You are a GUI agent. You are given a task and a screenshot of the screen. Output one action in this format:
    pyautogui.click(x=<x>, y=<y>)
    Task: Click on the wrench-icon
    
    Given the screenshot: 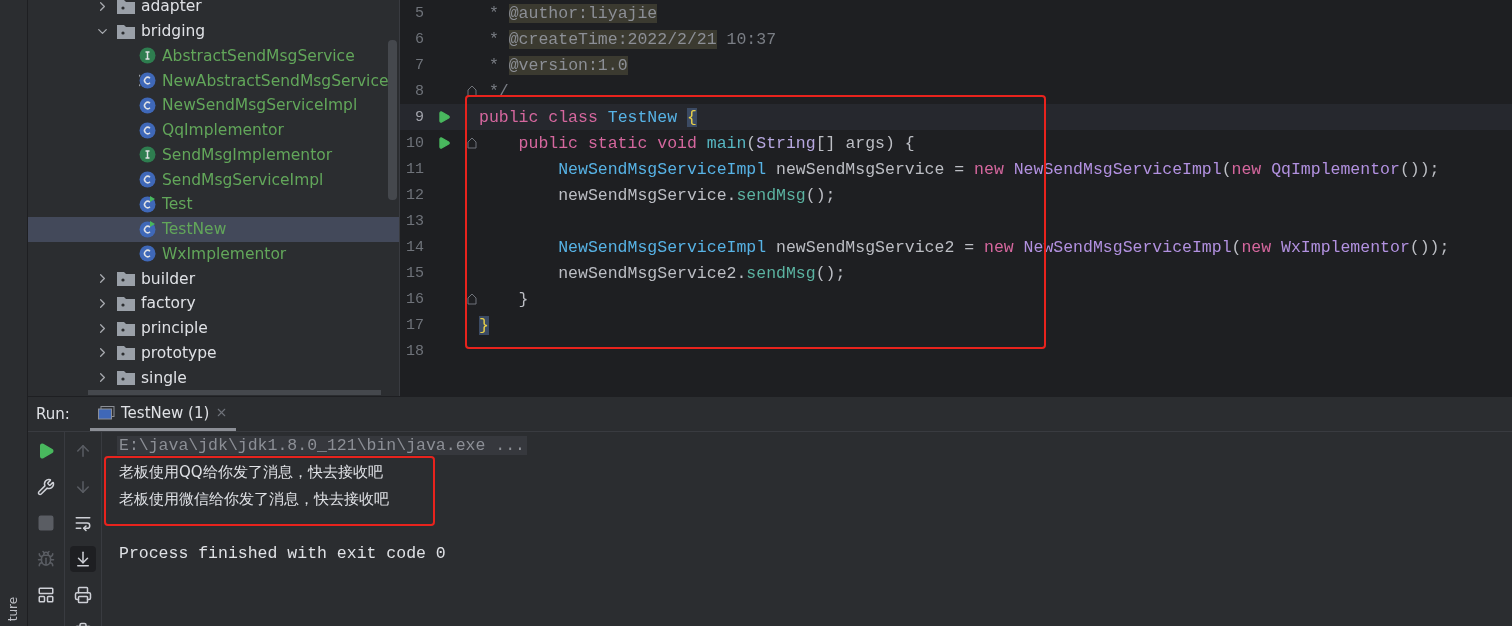 What is the action you would take?
    pyautogui.click(x=46, y=487)
    